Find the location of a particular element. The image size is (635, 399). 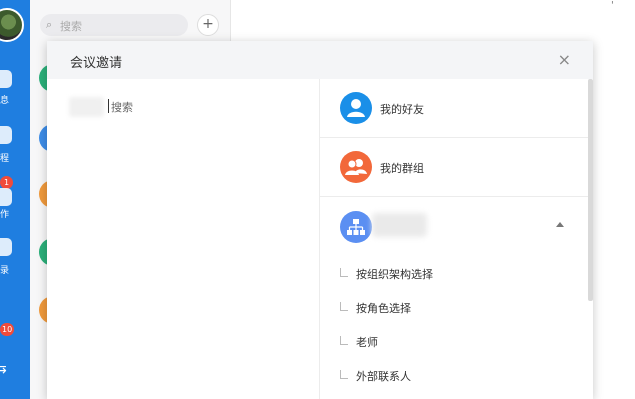

text-caret is located at coordinates (108, 106).